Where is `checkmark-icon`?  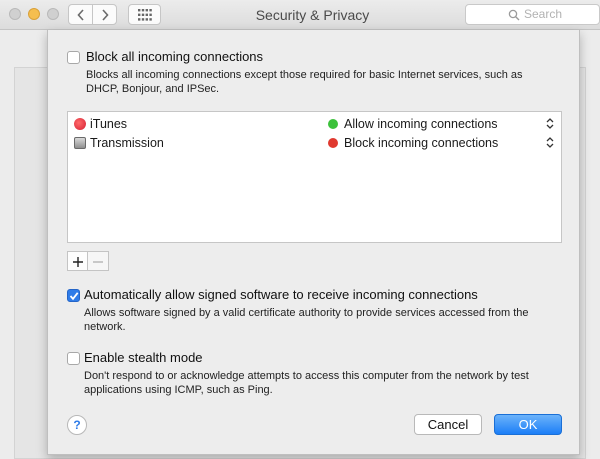 checkmark-icon is located at coordinates (74, 296).